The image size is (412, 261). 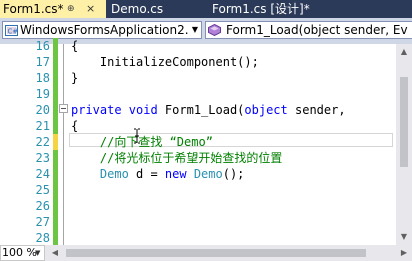 What do you see at coordinates (206, 9) in the screenshot?
I see `document-tab-strip: Form1.cs* ⊕ × Demo.cs Form1.cs [设计]*` at bounding box center [206, 9].